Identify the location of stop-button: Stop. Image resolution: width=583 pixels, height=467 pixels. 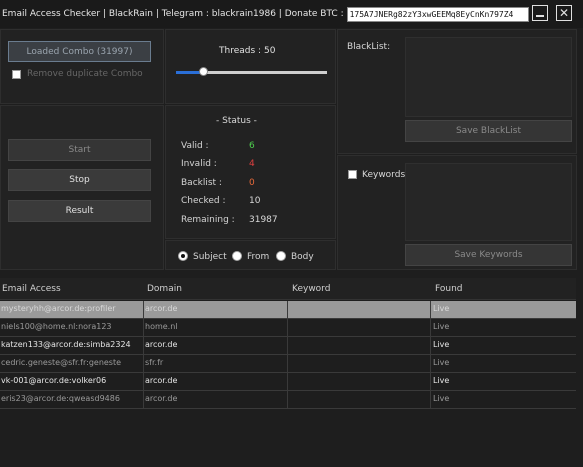
(79, 180).